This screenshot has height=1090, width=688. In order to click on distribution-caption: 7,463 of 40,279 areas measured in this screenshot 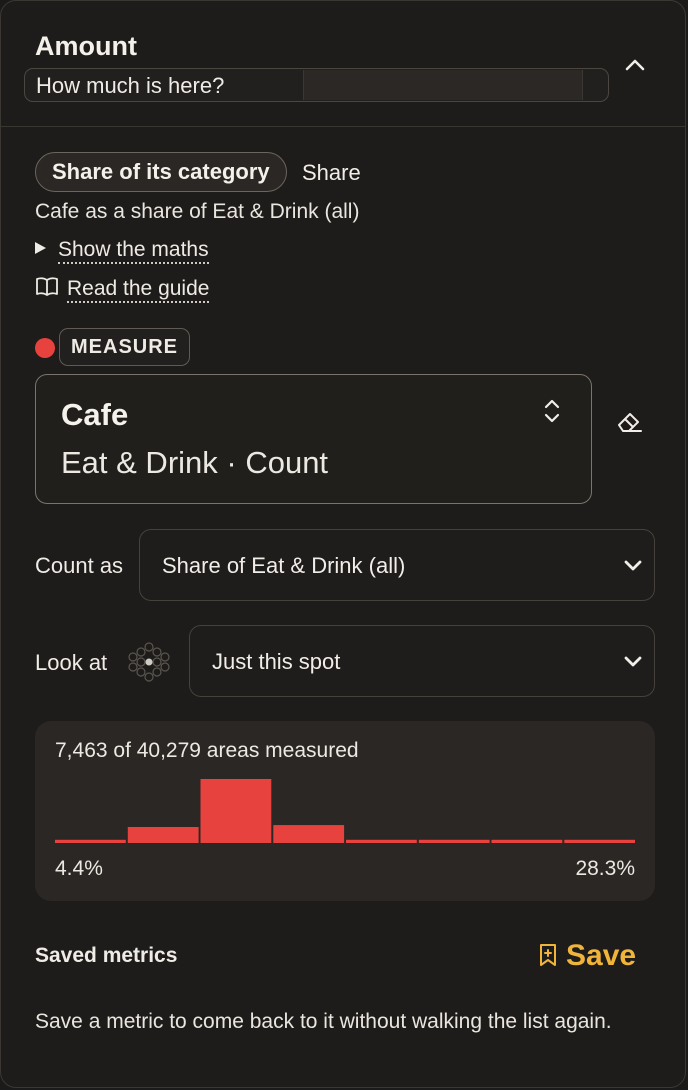, I will do `click(207, 750)`.